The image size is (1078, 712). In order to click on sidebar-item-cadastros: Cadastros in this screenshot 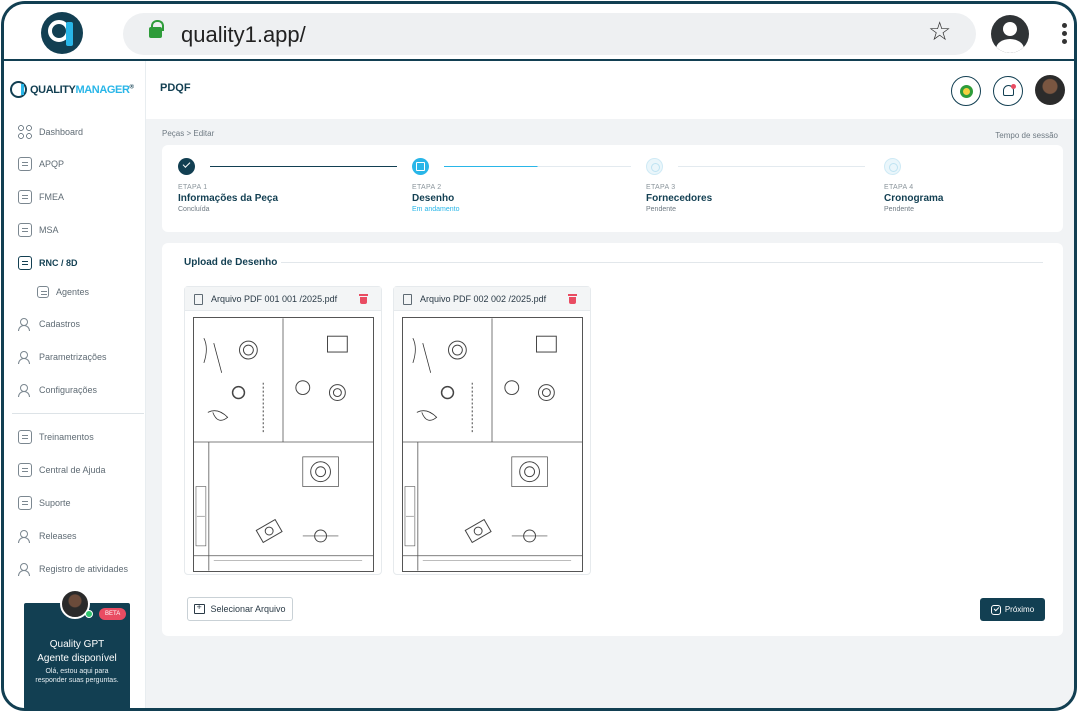, I will do `click(49, 324)`.